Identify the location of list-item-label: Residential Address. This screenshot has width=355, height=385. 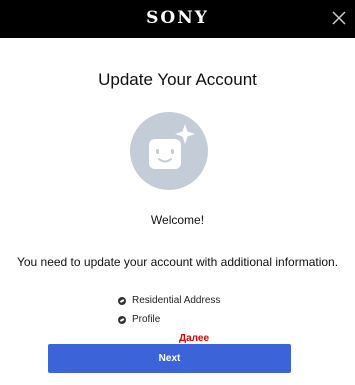
(176, 300).